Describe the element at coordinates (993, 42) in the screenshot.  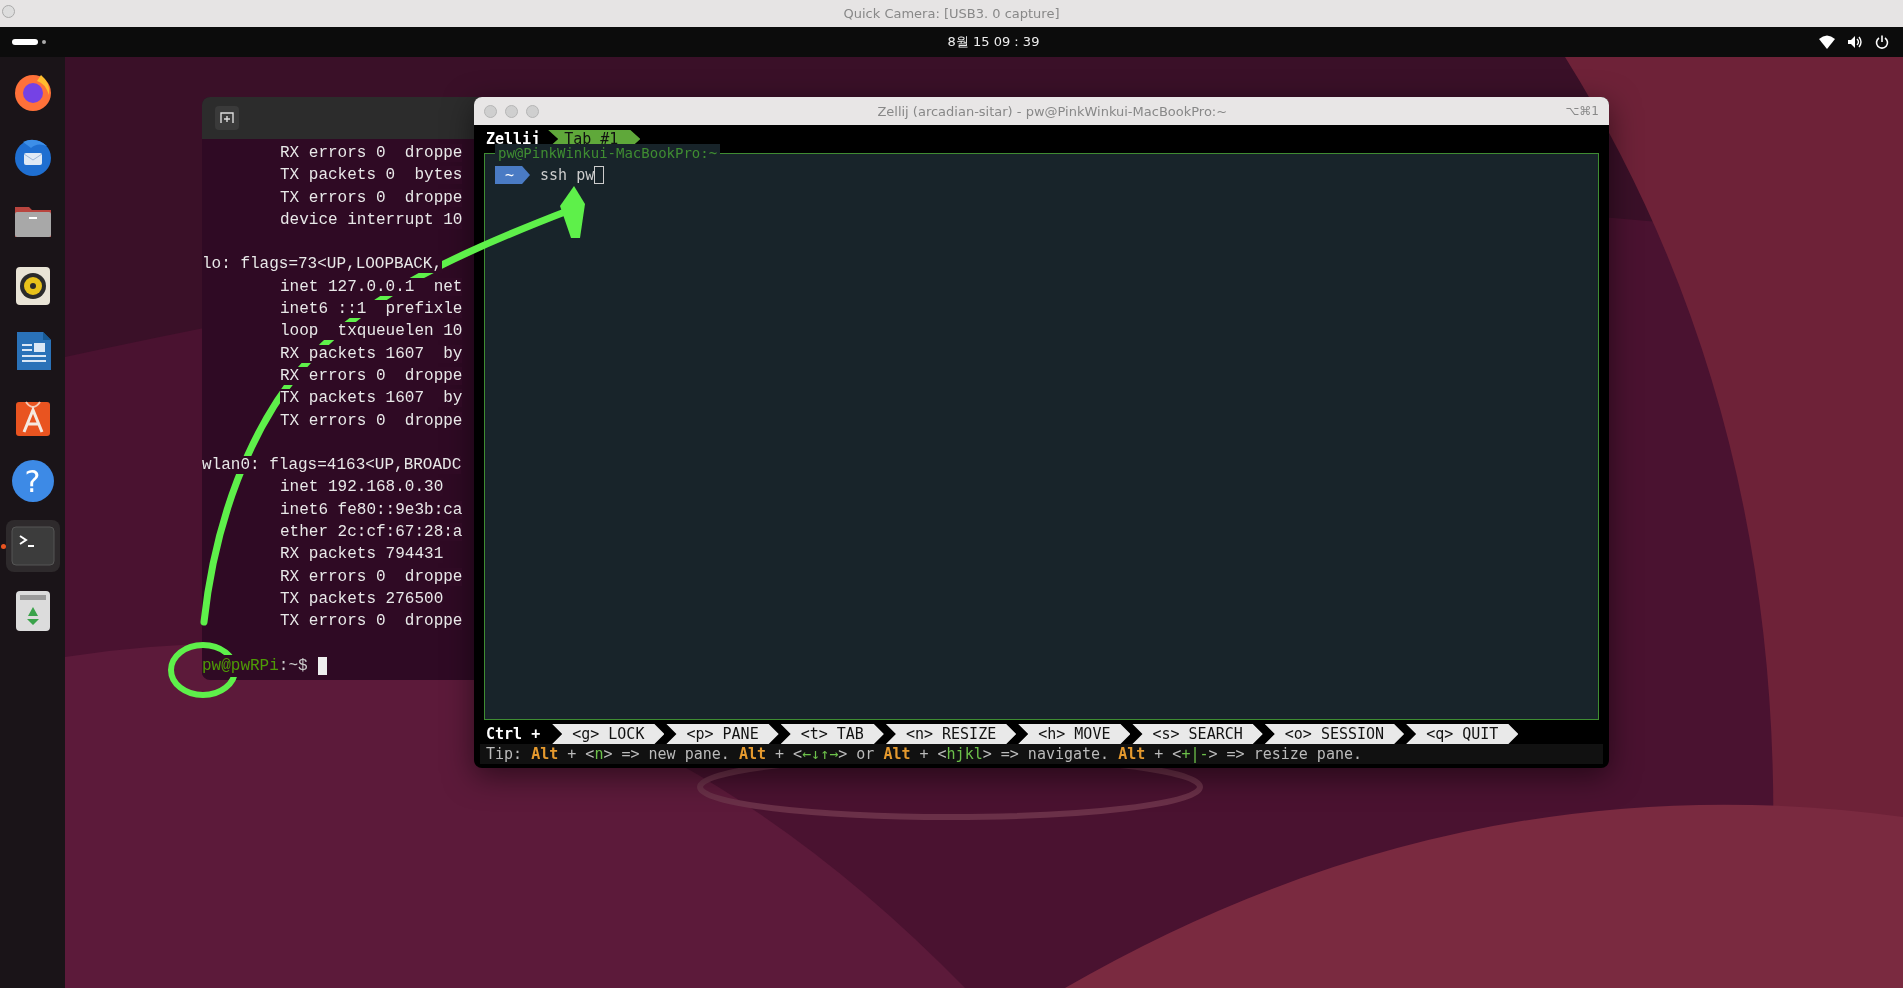
I see `clock: 8월 15 09 : 39` at that location.